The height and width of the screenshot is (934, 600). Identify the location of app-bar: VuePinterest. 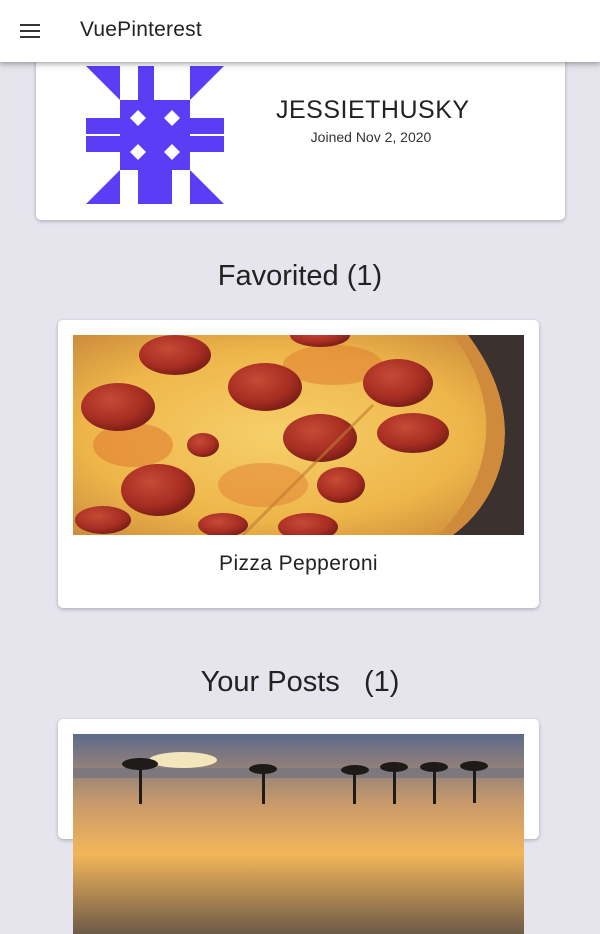
(300, 31).